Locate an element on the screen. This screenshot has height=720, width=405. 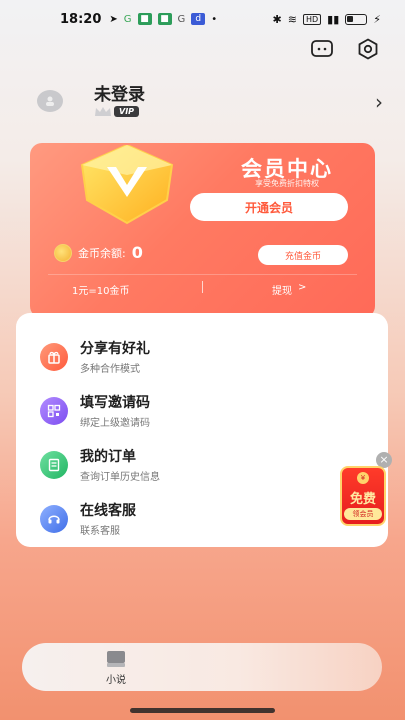
gift-icon is located at coordinates (54, 357).